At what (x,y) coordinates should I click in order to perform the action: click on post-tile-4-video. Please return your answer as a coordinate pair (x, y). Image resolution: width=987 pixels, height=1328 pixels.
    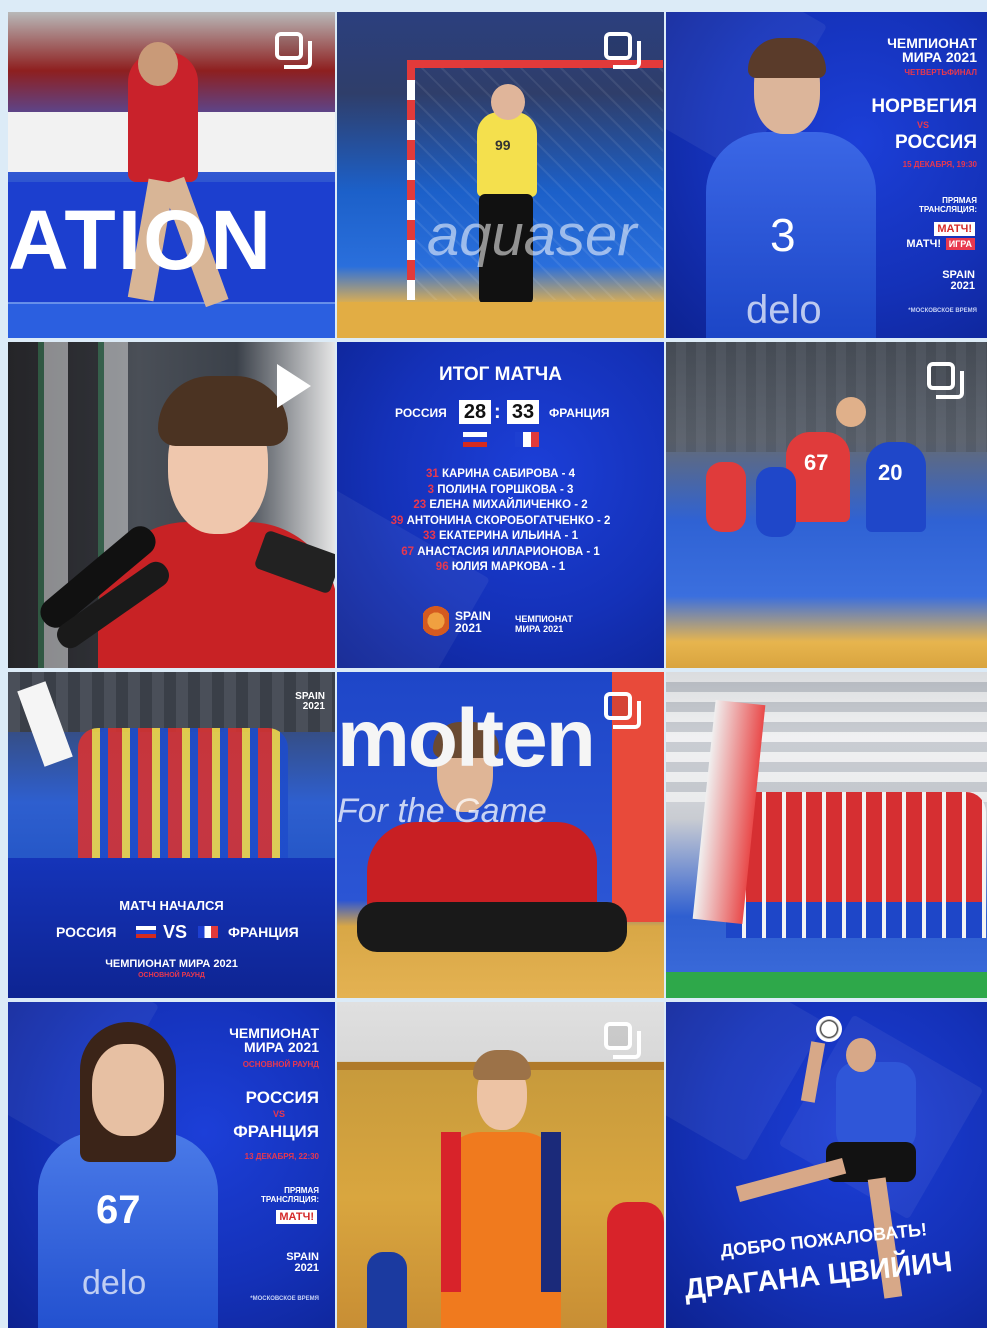
    Looking at the image, I should click on (171, 505).